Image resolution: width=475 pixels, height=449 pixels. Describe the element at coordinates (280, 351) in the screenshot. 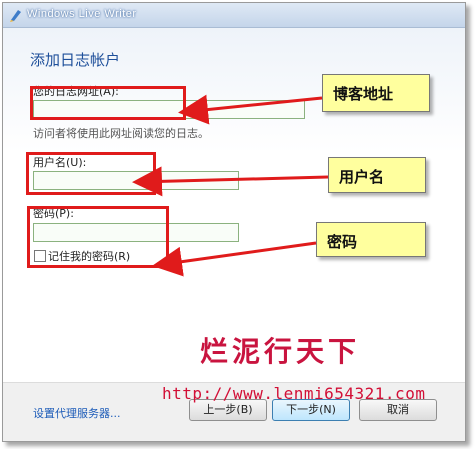

I see `watermark-title: 烂泥行天下` at that location.